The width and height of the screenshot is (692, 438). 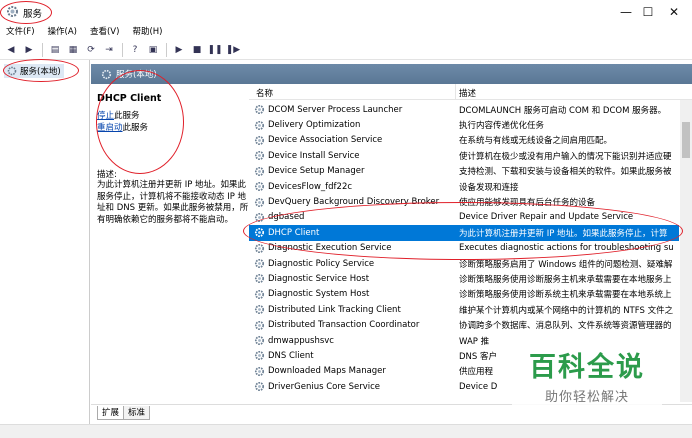 I want to click on service-name: DriverGenius Core Service, so click(x=324, y=386).